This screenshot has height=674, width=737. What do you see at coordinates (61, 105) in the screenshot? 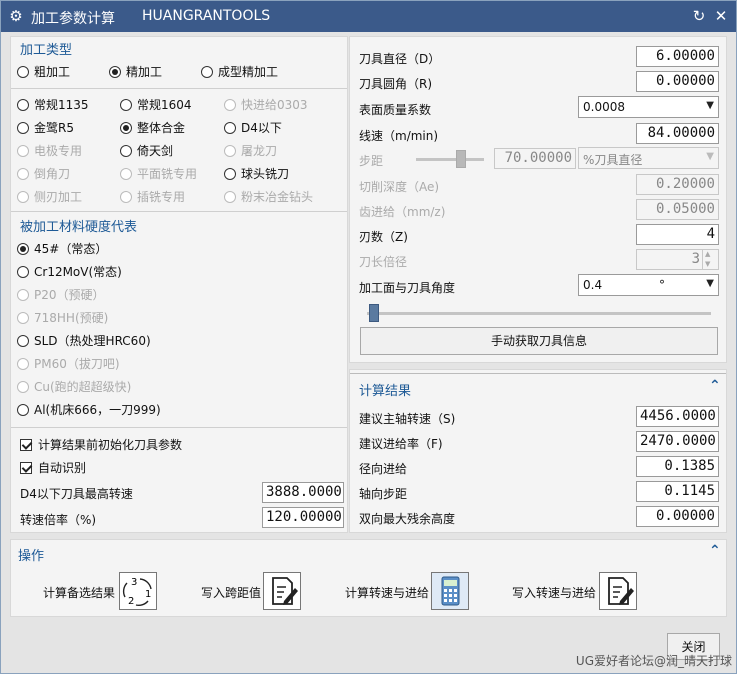
I see `radio-label: 常规1135` at bounding box center [61, 105].